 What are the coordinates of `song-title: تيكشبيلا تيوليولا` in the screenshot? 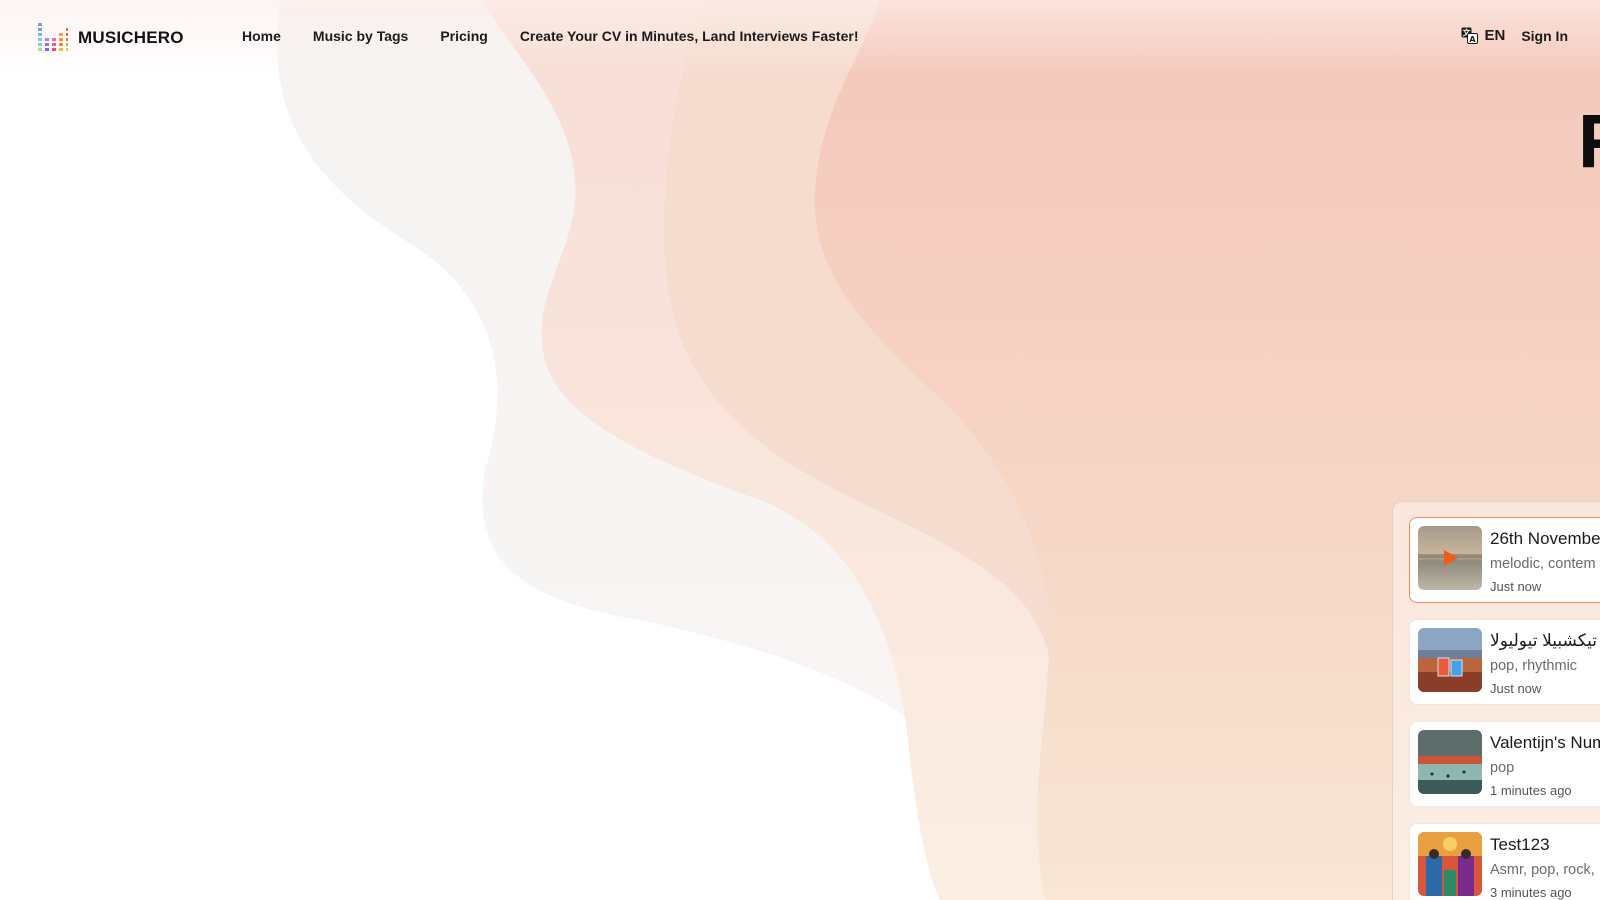 It's located at (1543, 640).